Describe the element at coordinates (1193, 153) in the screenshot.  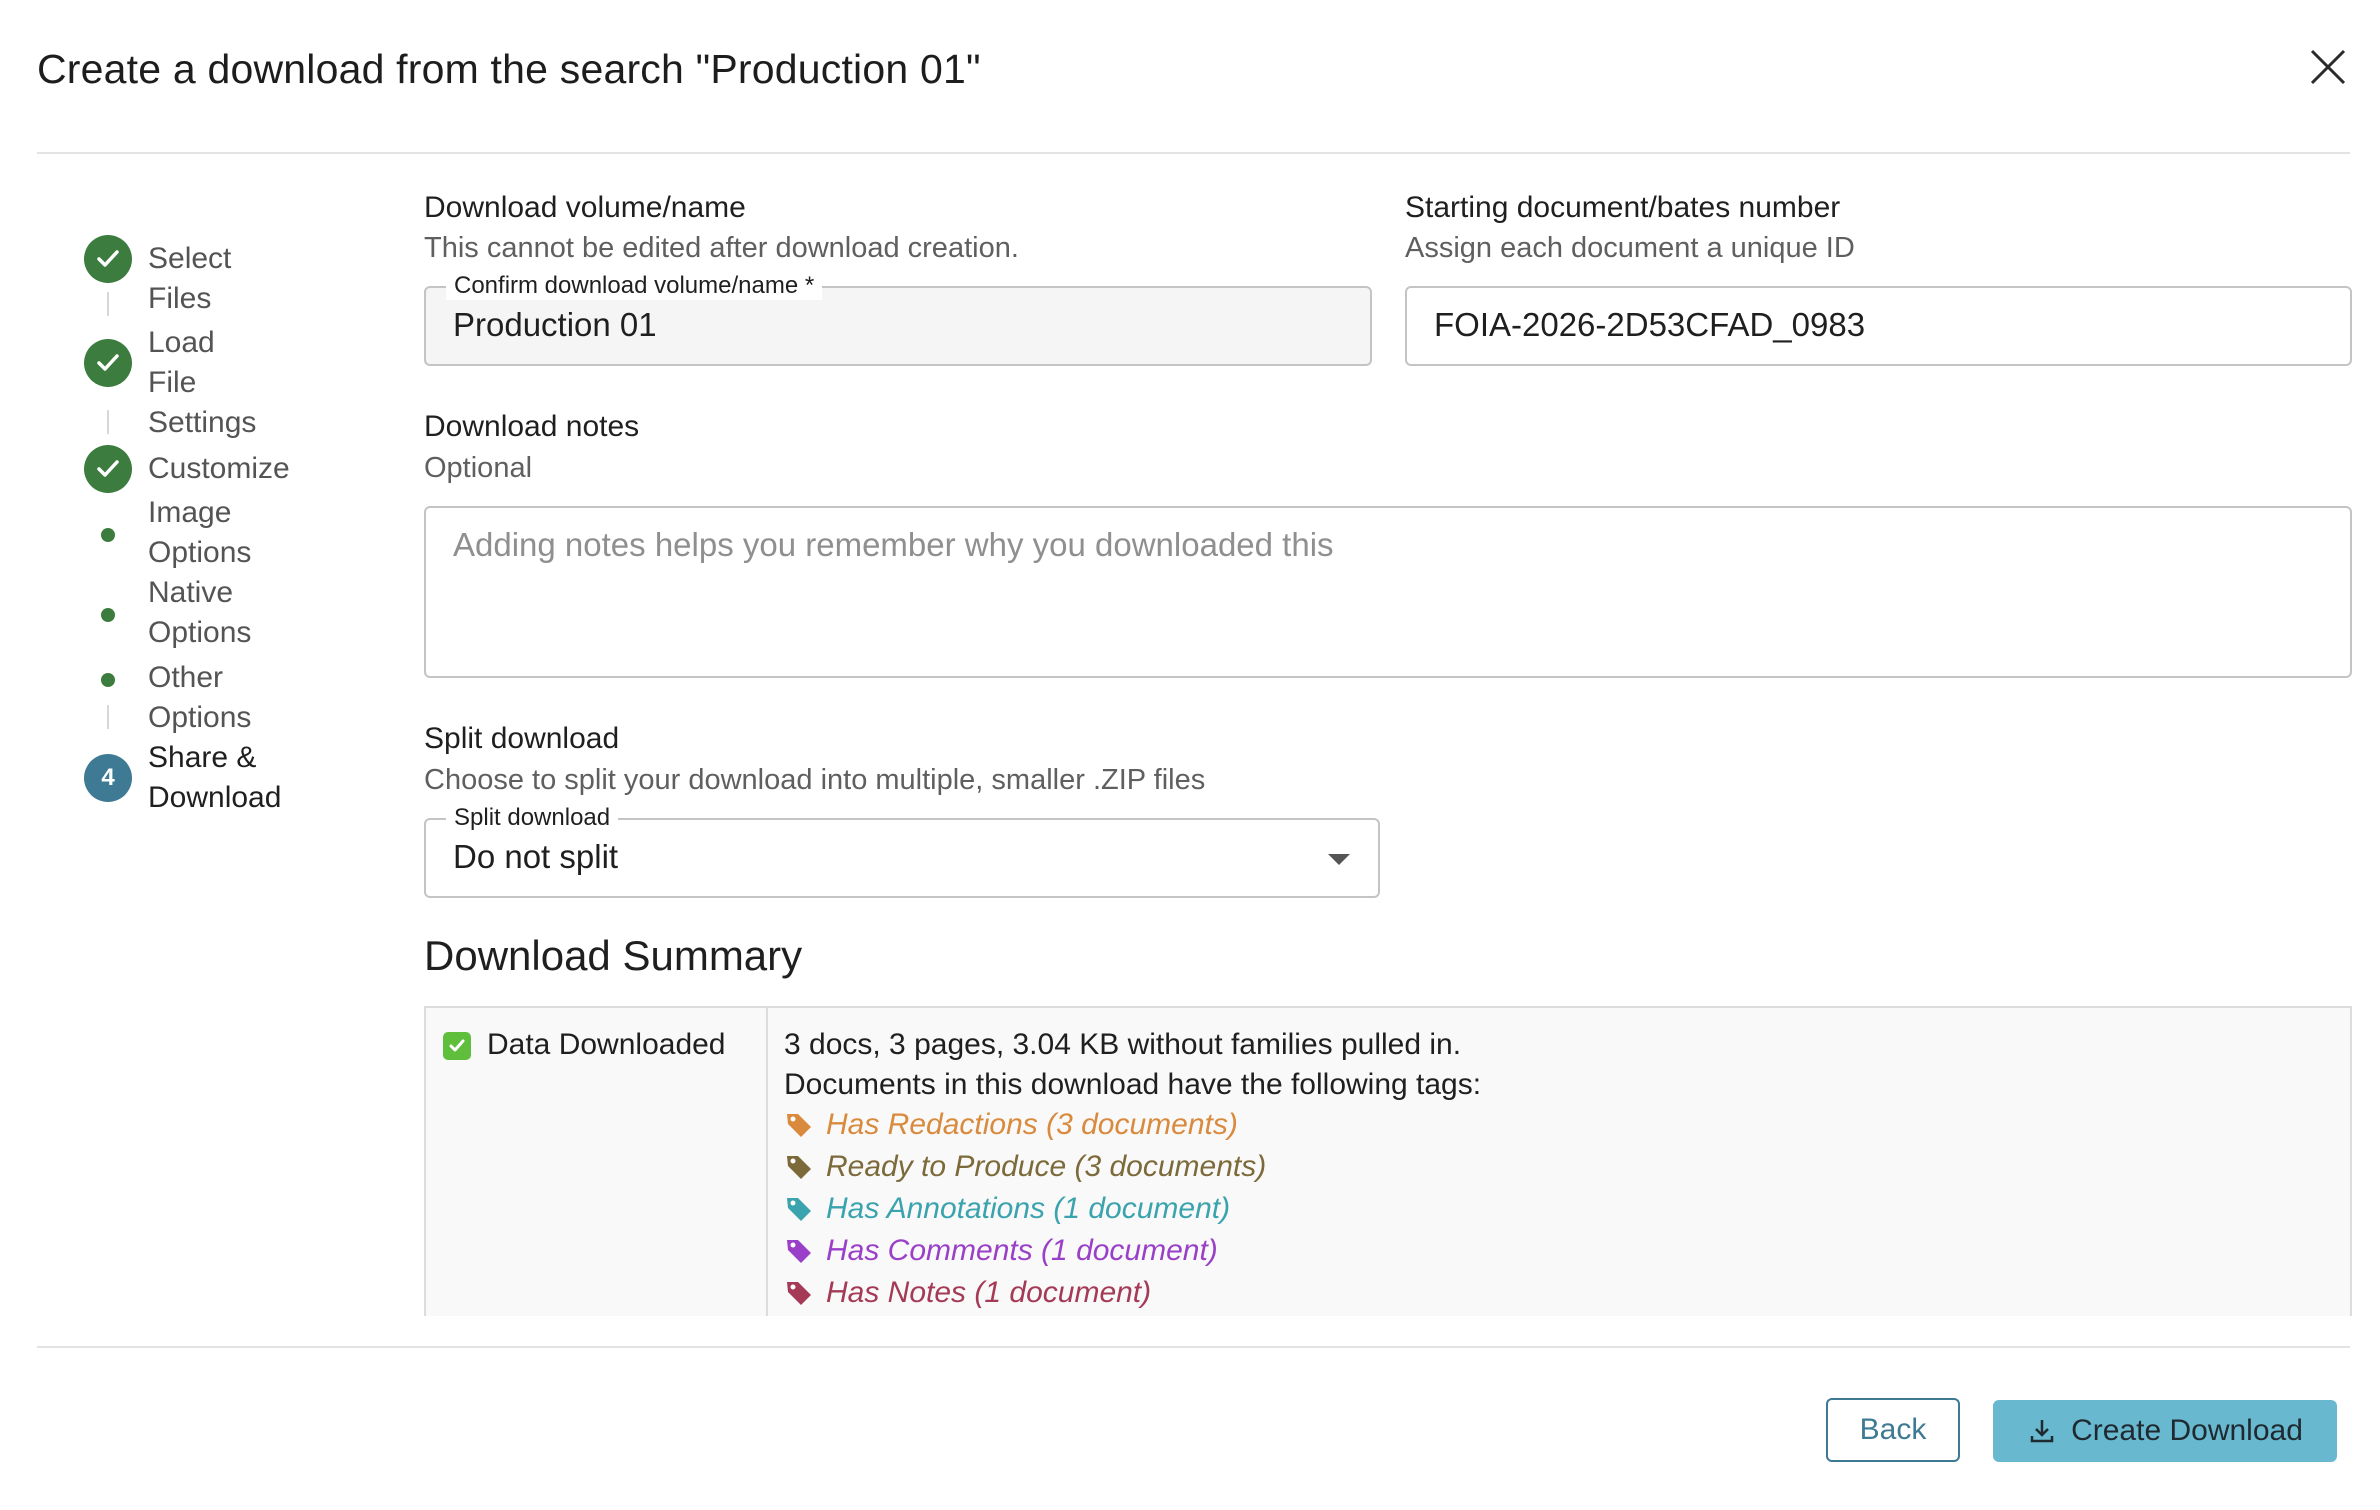
I see `header-divider` at that location.